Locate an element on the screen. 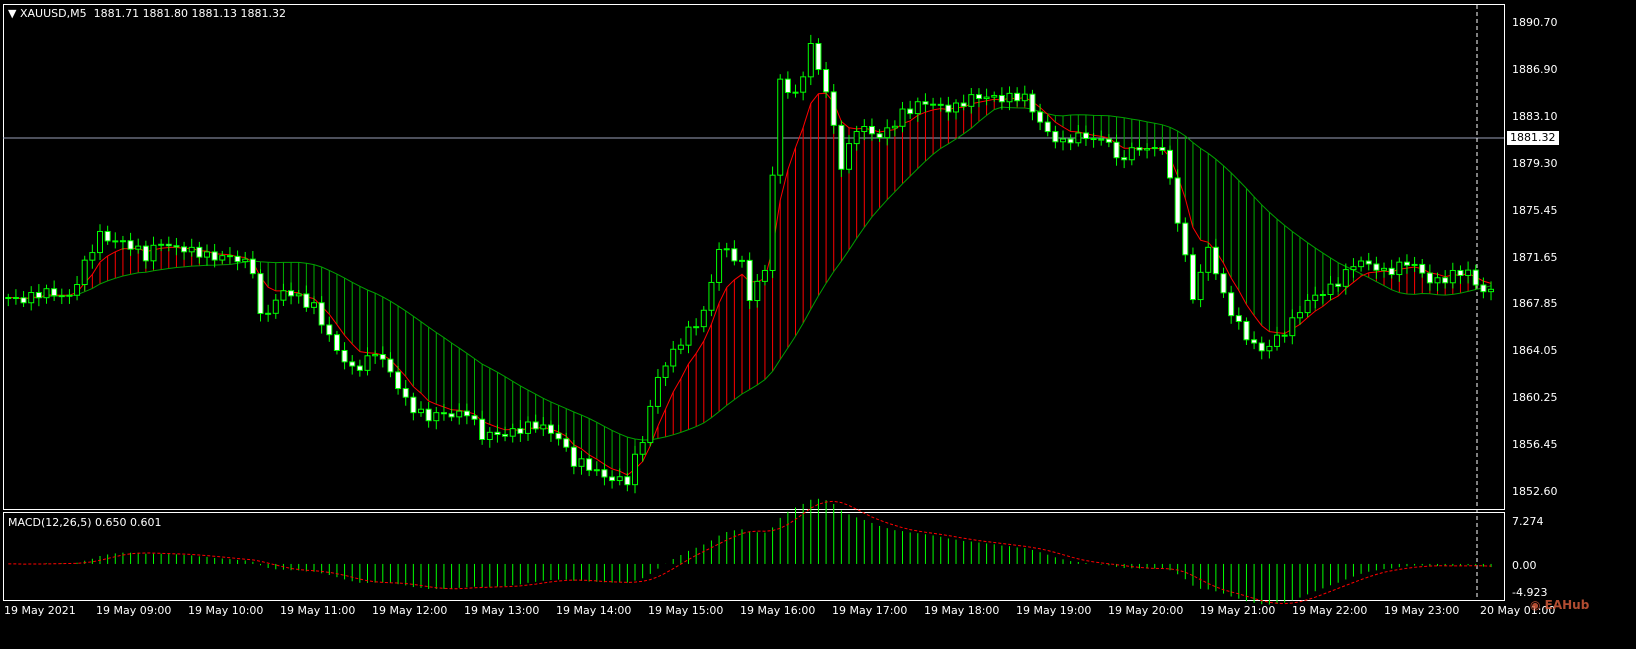 This screenshot has height=649, width=1636. price-tick-label: 1890.70 is located at coordinates (1535, 22).